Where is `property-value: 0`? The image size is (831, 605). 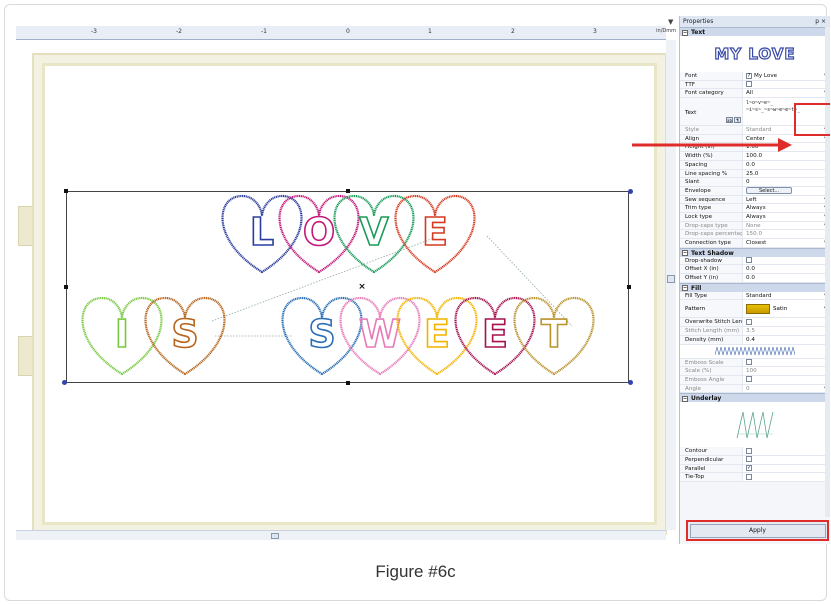
property-value: 0 is located at coordinates (786, 182).